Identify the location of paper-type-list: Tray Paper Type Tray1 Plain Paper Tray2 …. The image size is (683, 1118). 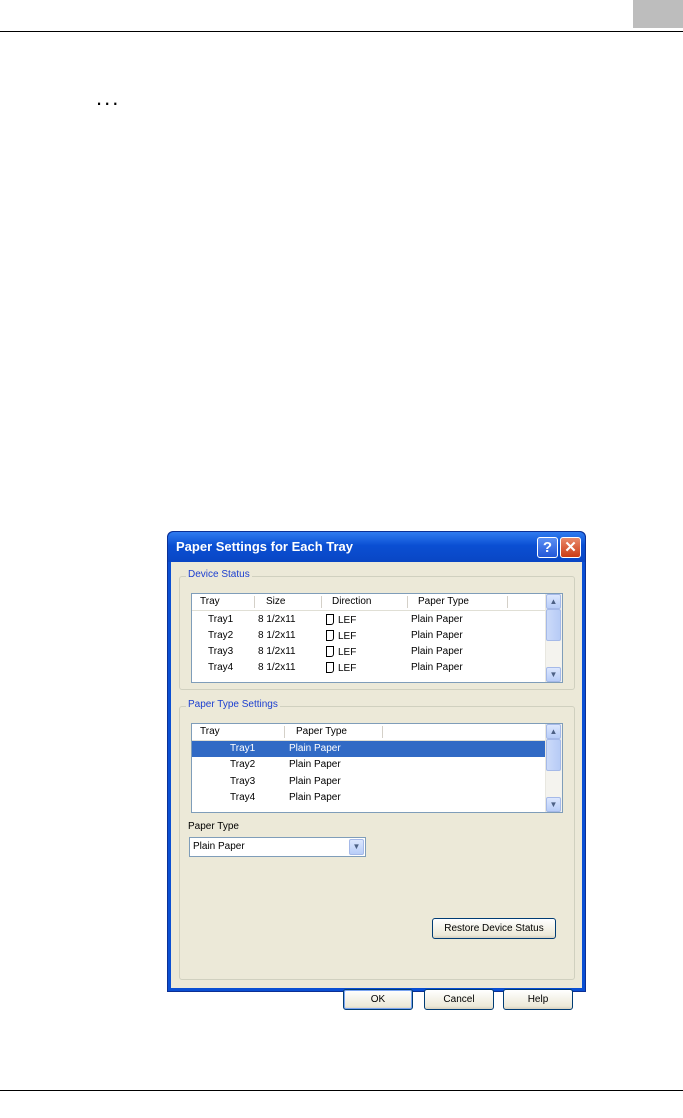
(377, 768).